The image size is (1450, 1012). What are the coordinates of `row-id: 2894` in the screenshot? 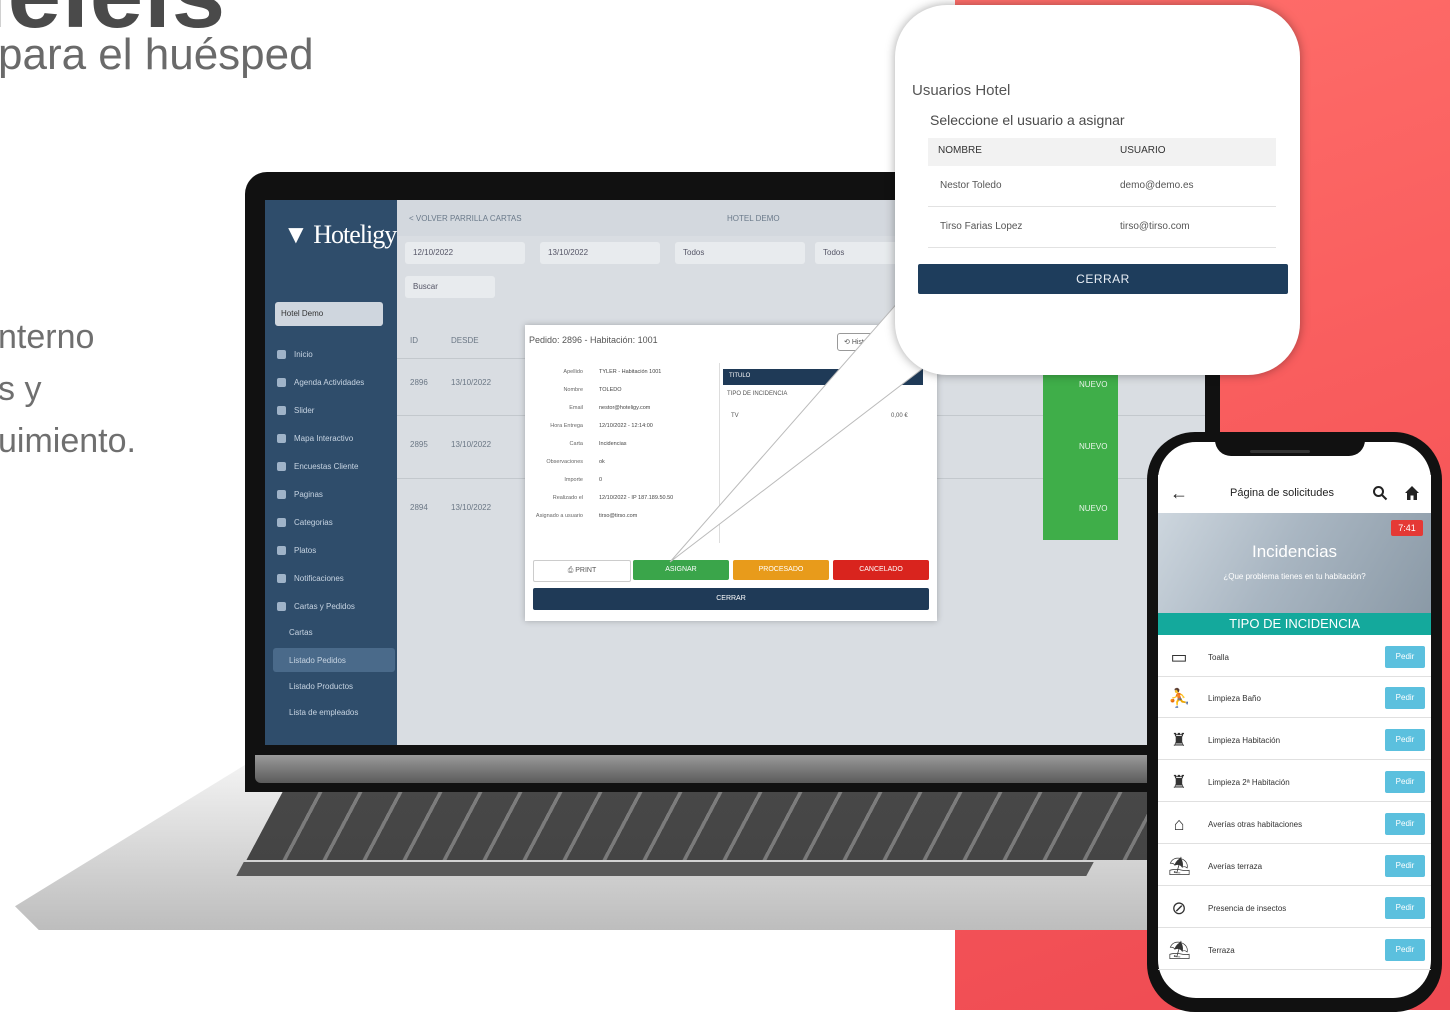 It's located at (419, 507).